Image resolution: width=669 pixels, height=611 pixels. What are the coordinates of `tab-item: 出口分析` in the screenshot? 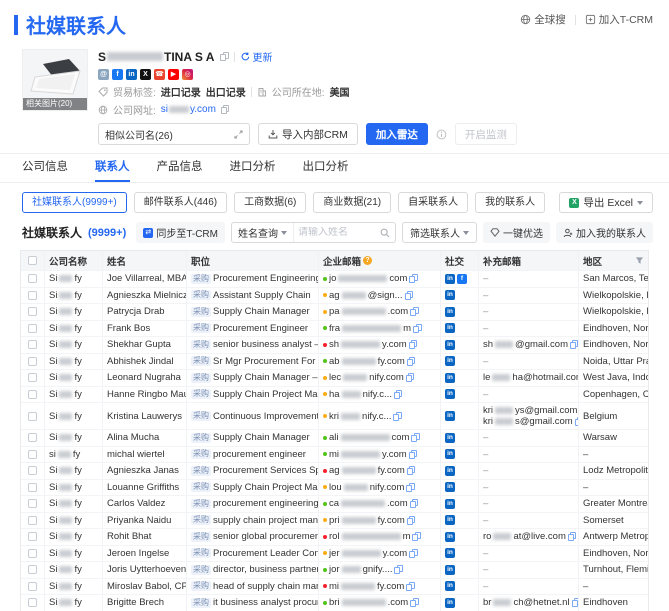 It's located at (326, 168).